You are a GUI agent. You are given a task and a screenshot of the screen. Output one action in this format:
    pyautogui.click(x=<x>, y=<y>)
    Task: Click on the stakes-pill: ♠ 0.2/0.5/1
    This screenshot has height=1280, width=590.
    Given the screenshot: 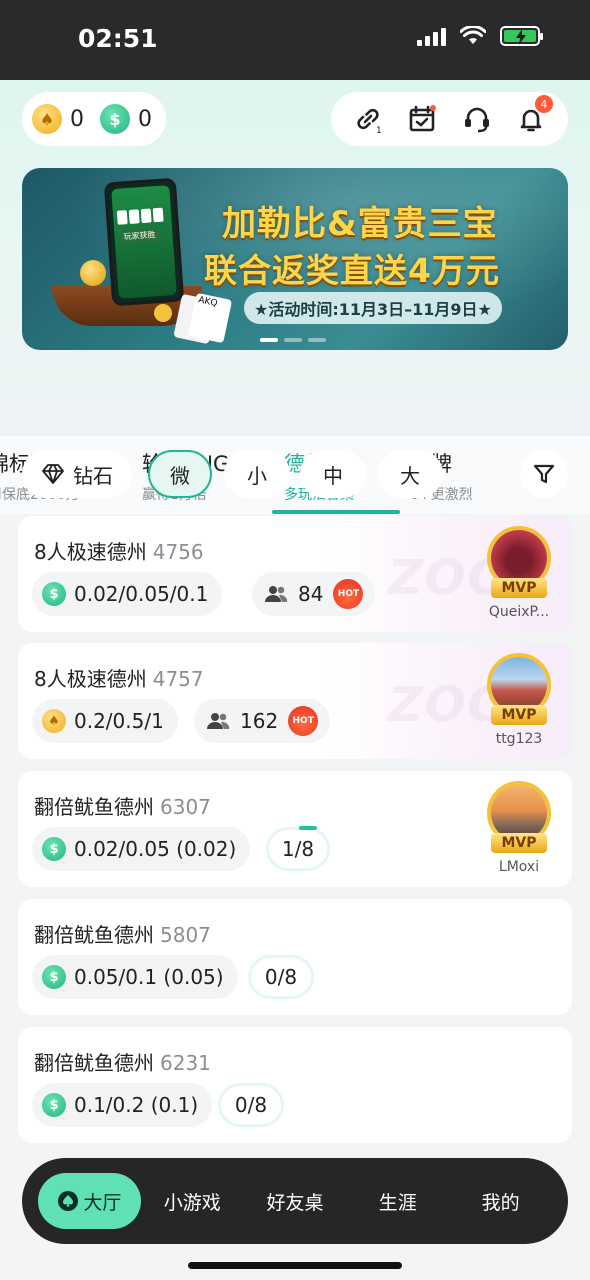 What is the action you would take?
    pyautogui.click(x=105, y=721)
    